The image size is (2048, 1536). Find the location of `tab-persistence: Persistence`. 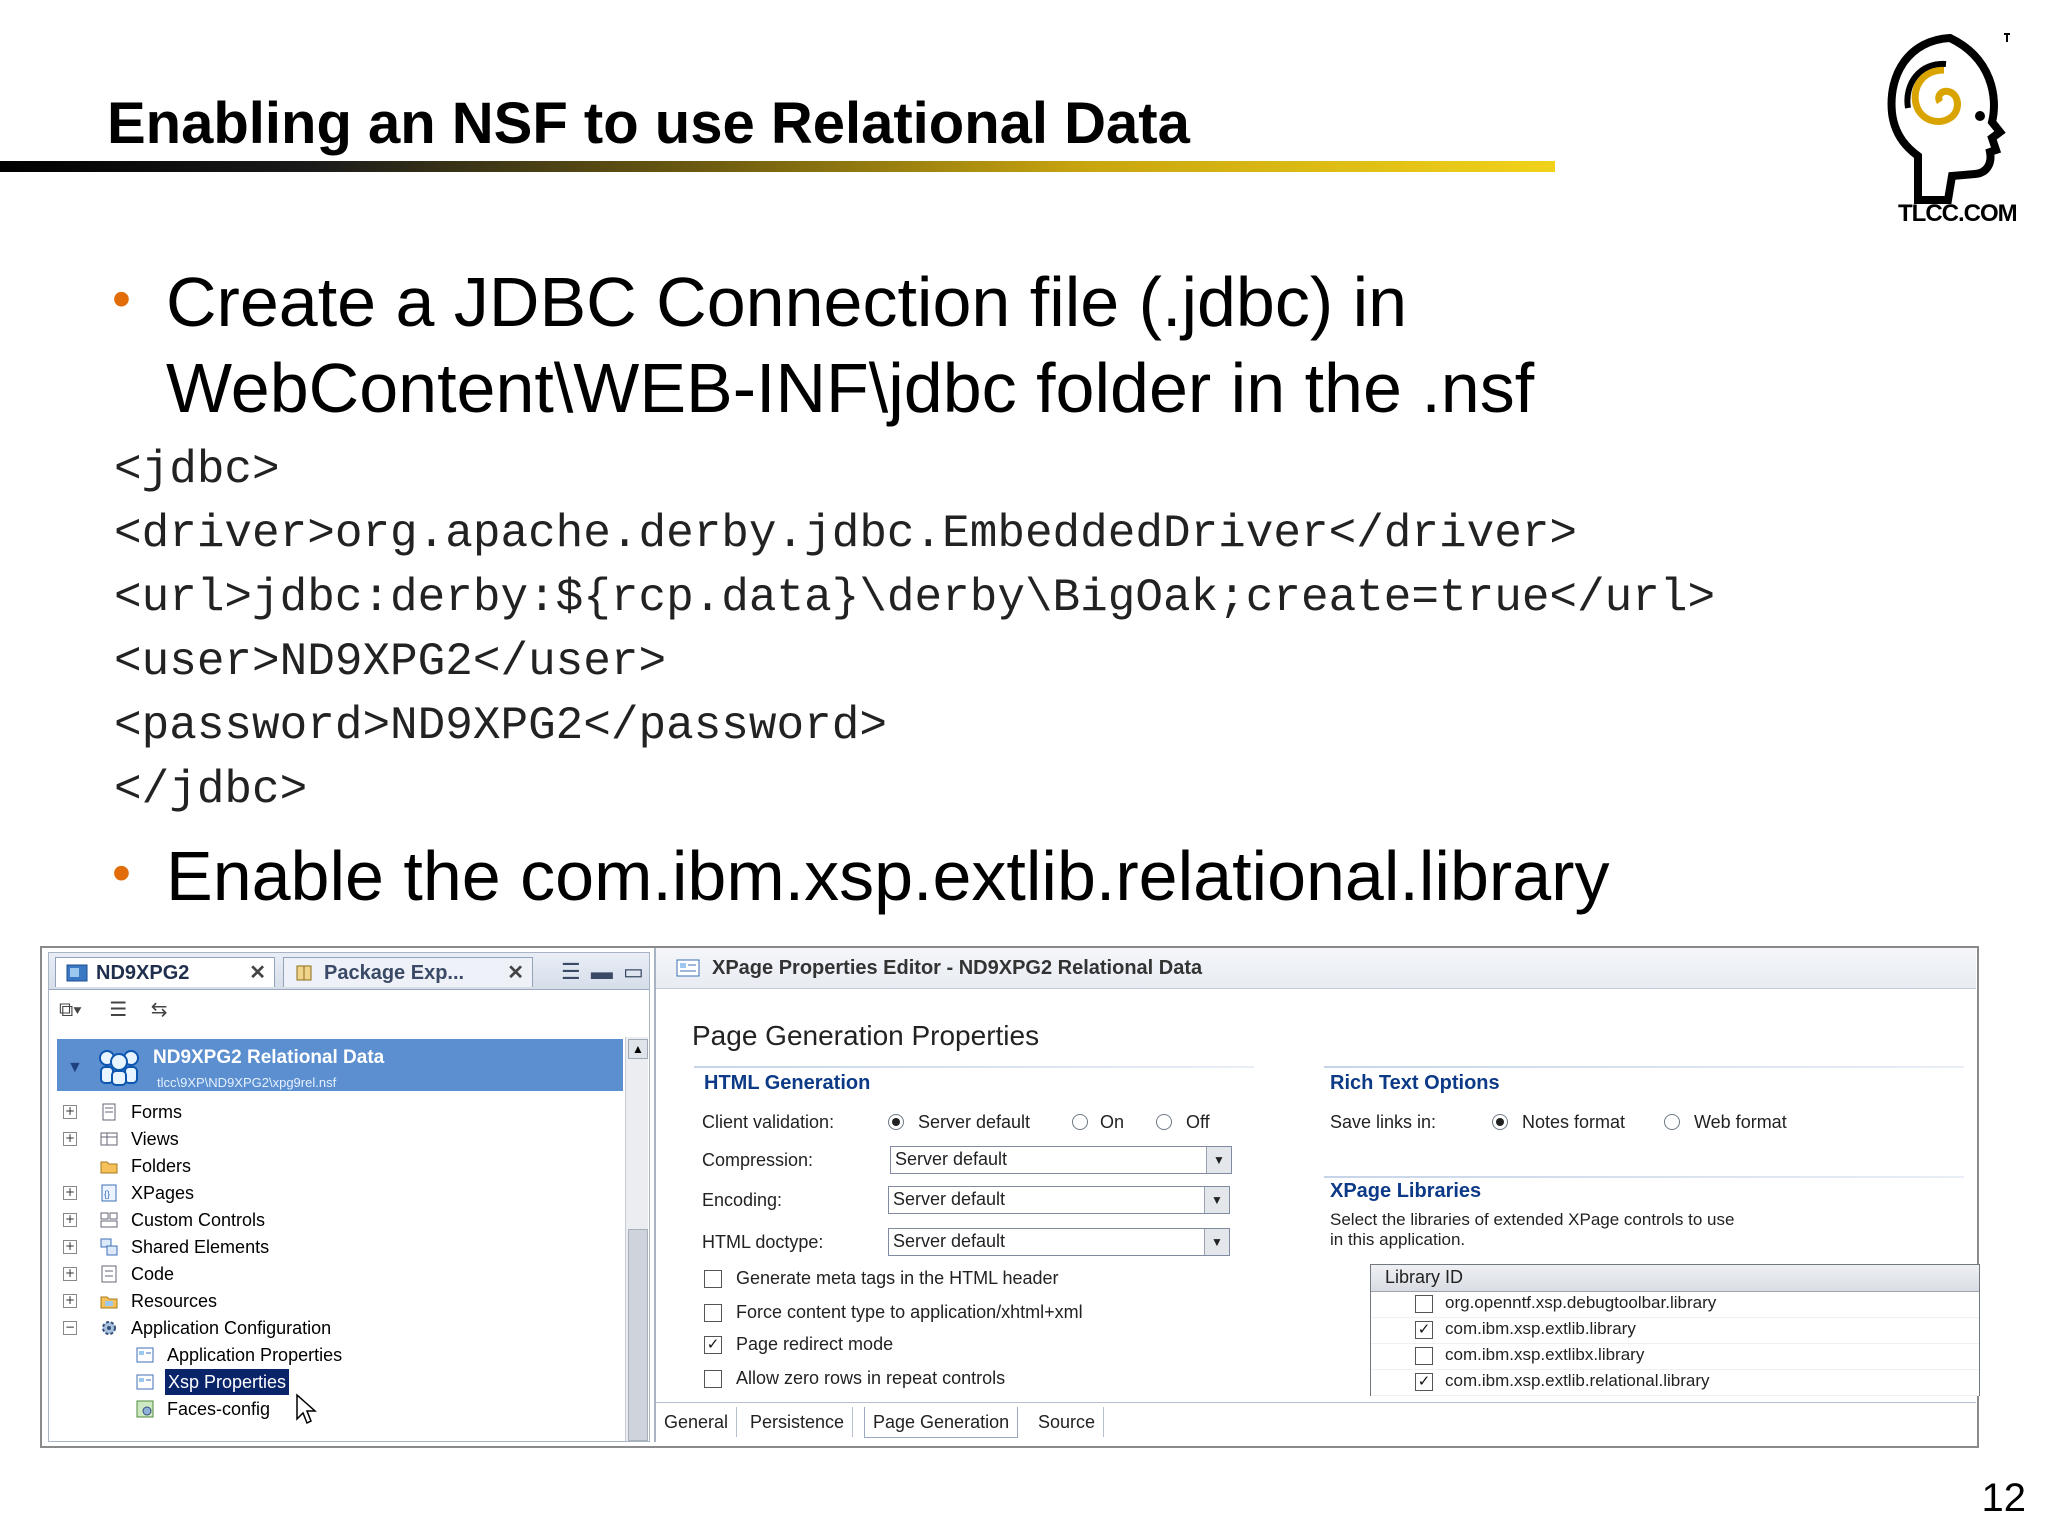

tab-persistence: Persistence is located at coordinates (798, 1422).